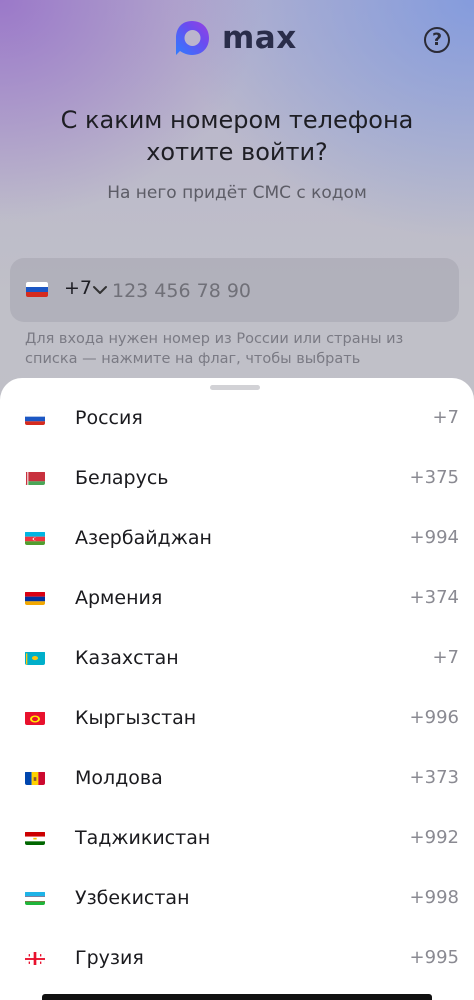  What do you see at coordinates (127, 658) in the screenshot?
I see `country-name: Казахстан` at bounding box center [127, 658].